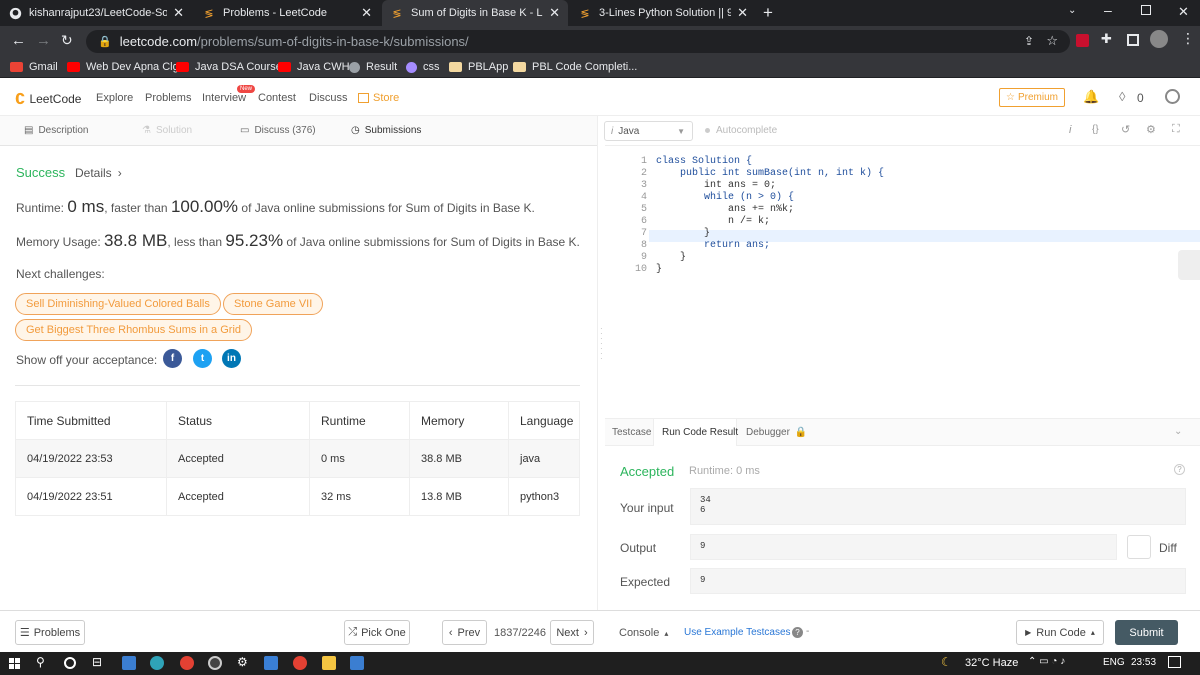 Image resolution: width=1200 pixels, height=675 pixels. I want to click on diff-toggle, so click(1139, 547).